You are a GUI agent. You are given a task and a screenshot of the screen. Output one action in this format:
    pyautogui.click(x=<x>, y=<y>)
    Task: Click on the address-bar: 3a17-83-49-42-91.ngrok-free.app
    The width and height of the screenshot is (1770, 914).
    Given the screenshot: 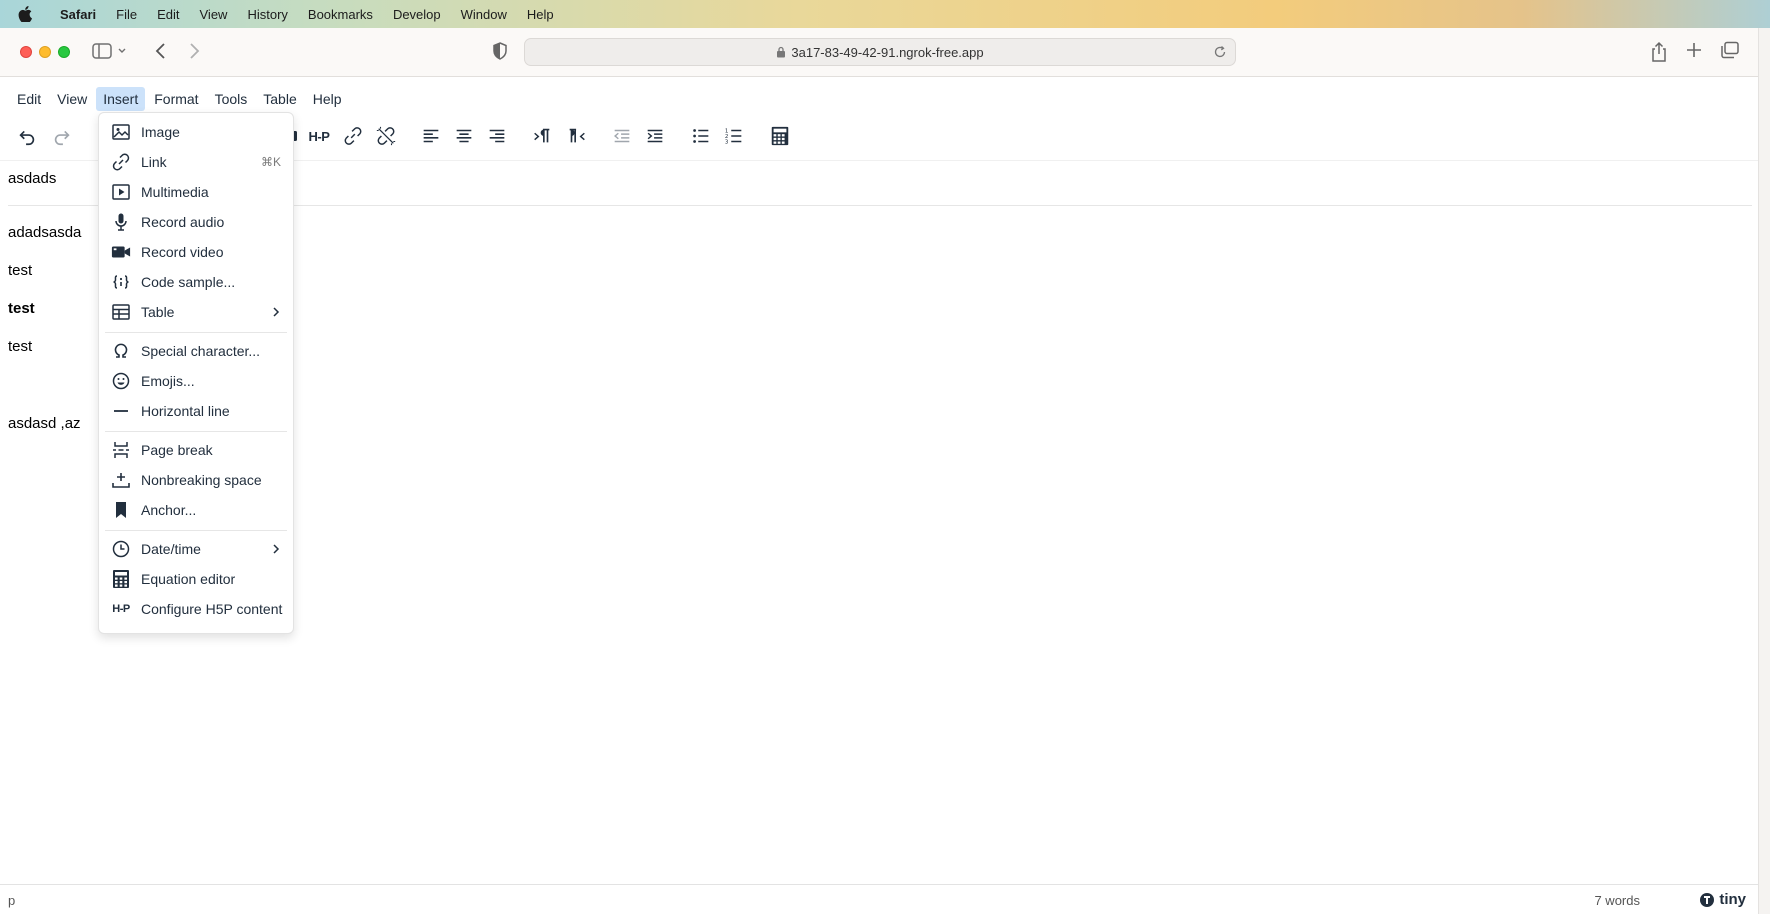 What is the action you would take?
    pyautogui.click(x=880, y=52)
    